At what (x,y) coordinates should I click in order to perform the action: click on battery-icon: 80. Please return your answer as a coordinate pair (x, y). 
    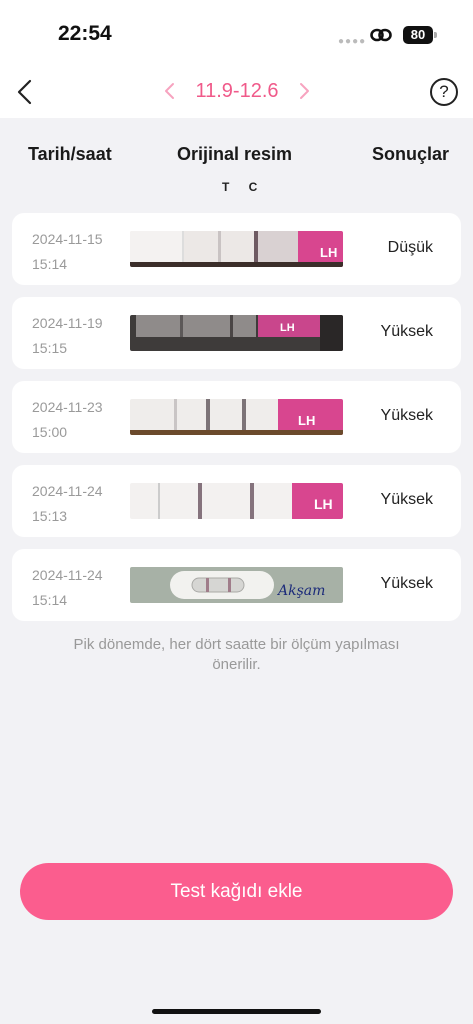
    Looking at the image, I should click on (418, 35).